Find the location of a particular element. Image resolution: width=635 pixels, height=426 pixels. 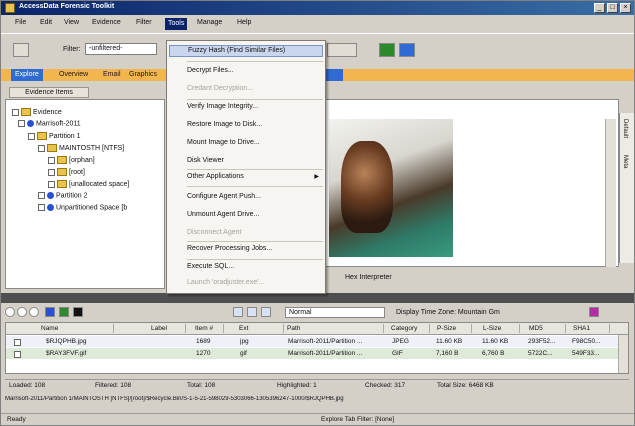

tree-node-partition-2: Partition 2 is located at coordinates (63, 195).